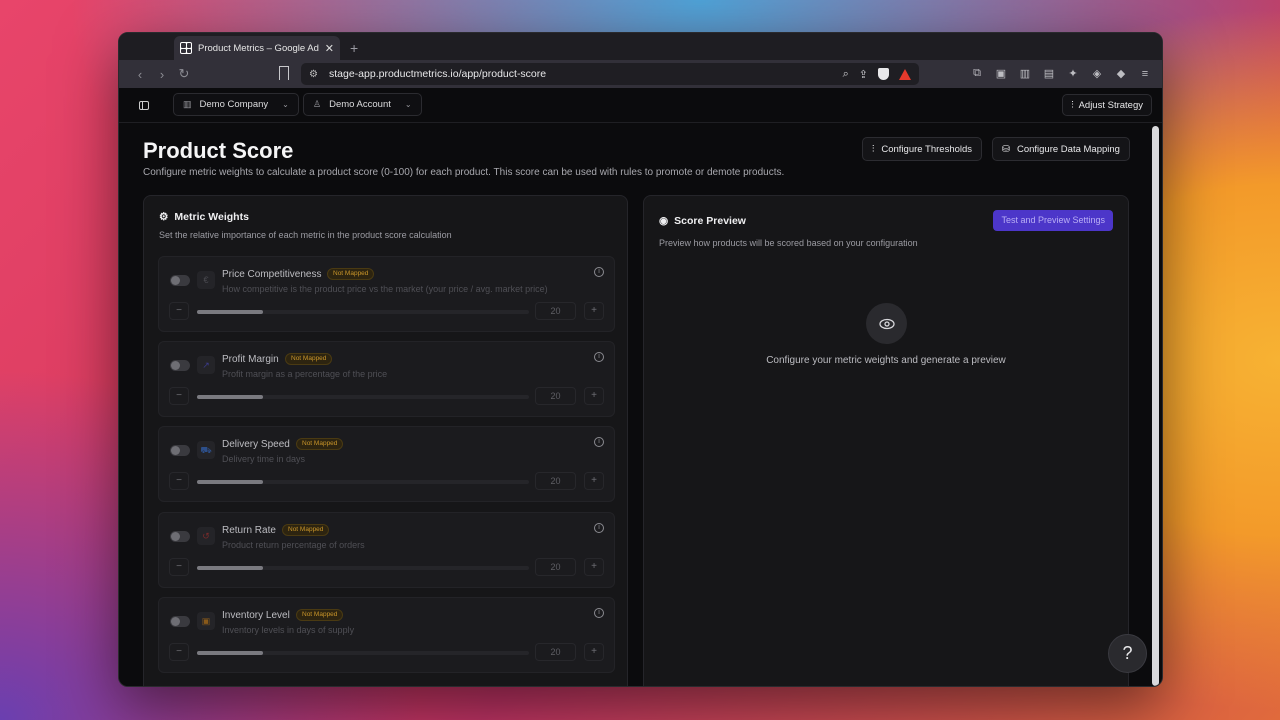  What do you see at coordinates (1049, 73) in the screenshot?
I see `wallet-icon: ▤` at bounding box center [1049, 73].